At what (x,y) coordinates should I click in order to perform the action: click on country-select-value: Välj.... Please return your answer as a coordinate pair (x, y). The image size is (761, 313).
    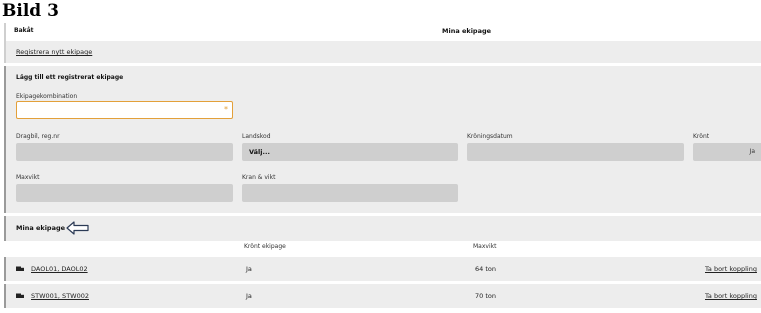
    Looking at the image, I should click on (259, 152).